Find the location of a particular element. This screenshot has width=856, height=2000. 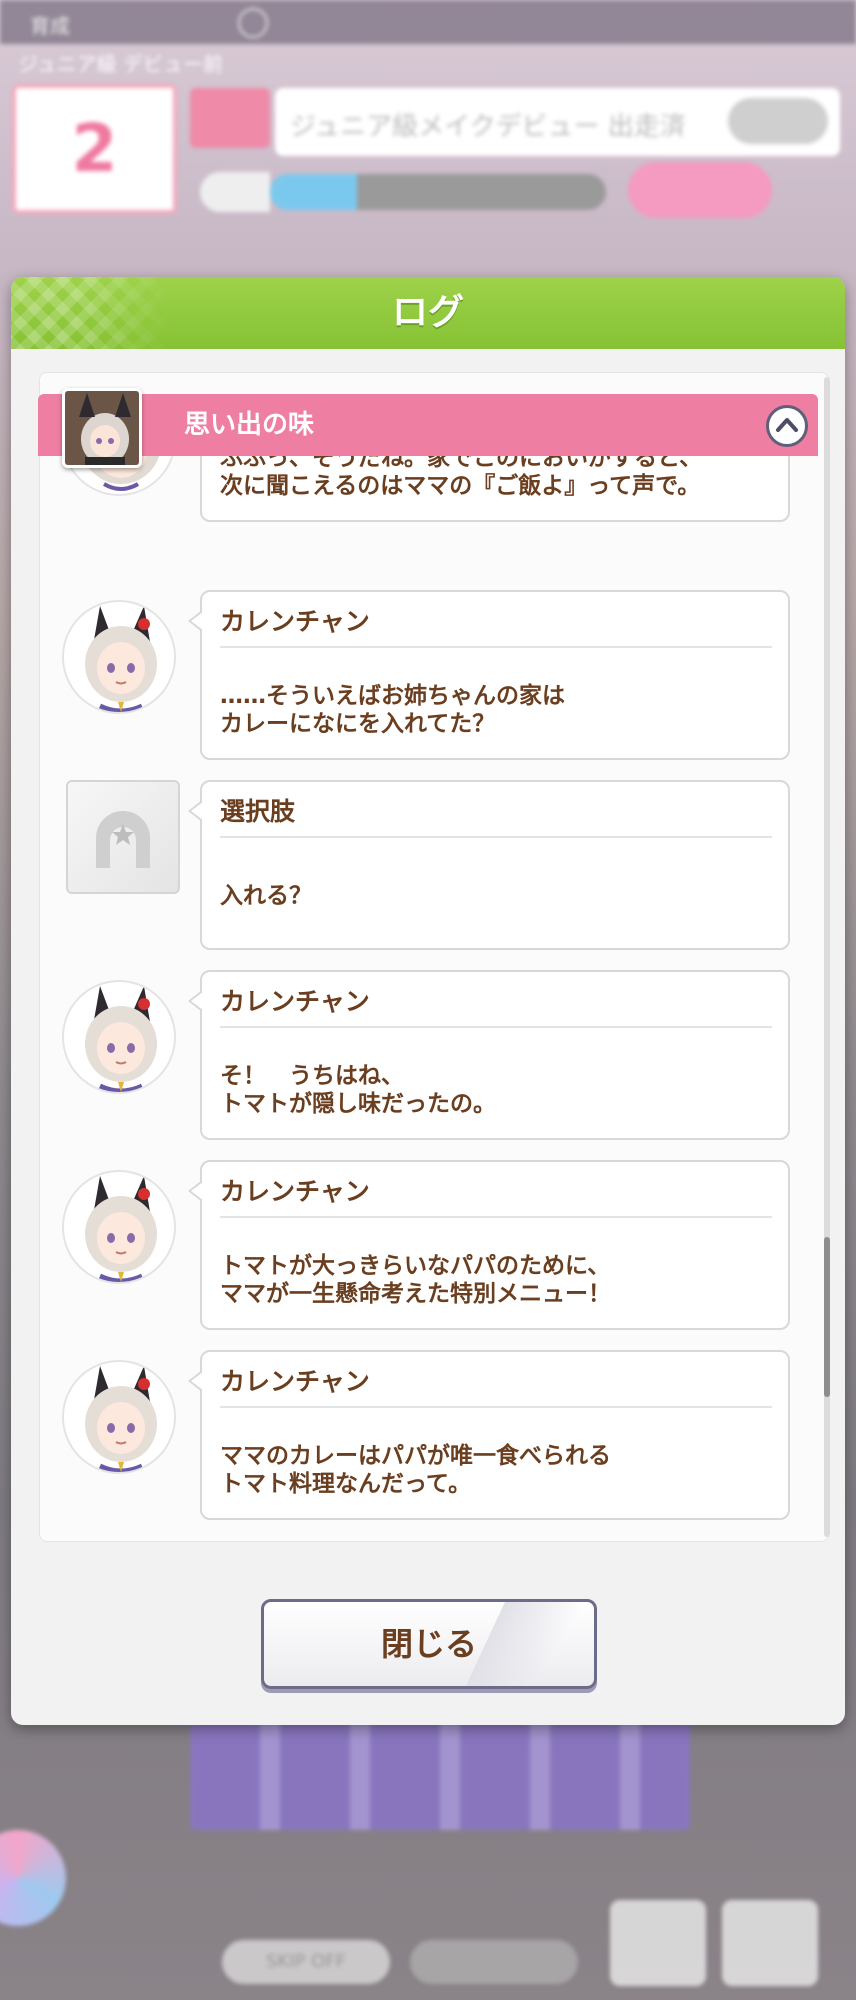

turn-card: 2 is located at coordinates (94, 149).